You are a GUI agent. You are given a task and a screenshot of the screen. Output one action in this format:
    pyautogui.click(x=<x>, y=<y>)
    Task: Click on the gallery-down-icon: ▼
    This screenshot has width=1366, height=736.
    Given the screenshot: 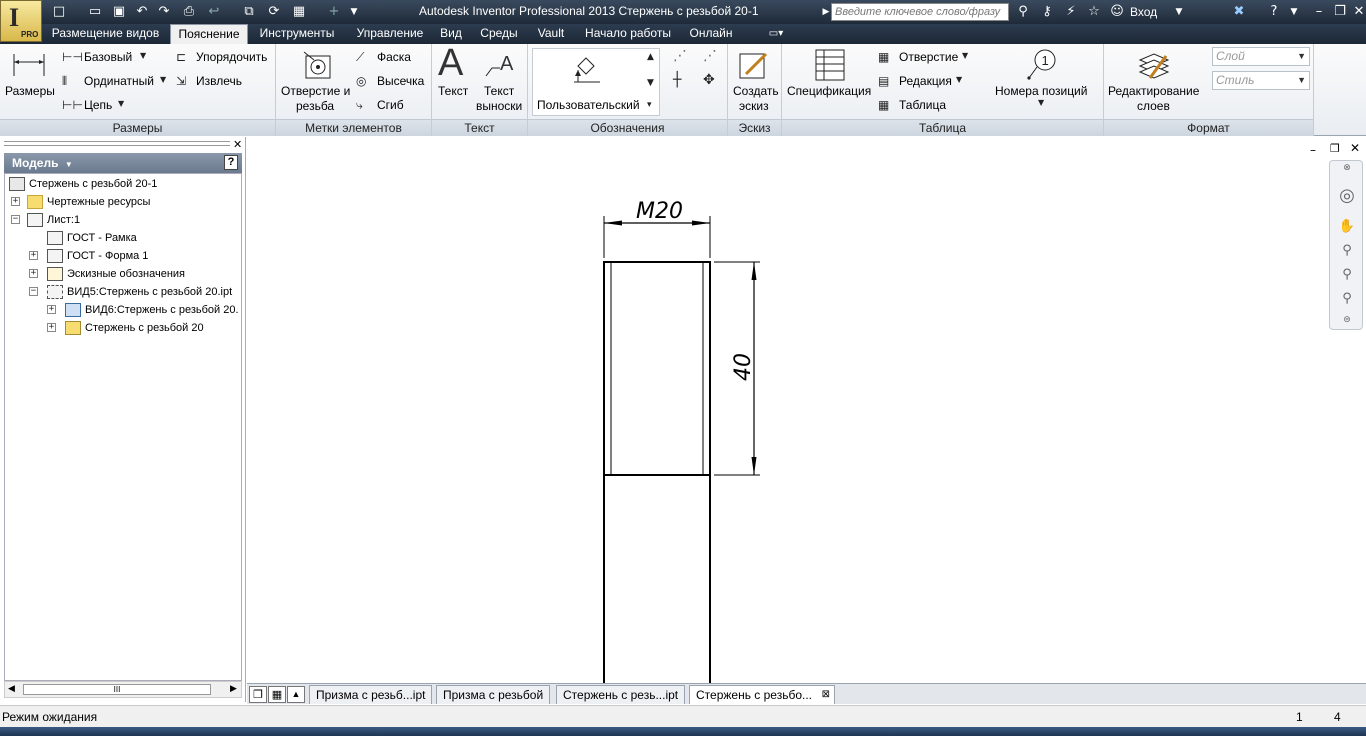 What is the action you would take?
    pyautogui.click(x=650, y=83)
    